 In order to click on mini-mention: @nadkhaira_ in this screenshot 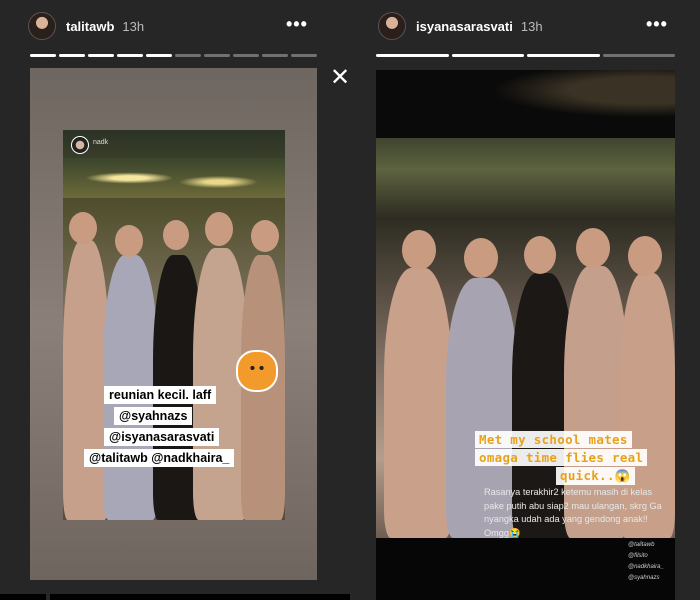, I will do `click(646, 567)`.